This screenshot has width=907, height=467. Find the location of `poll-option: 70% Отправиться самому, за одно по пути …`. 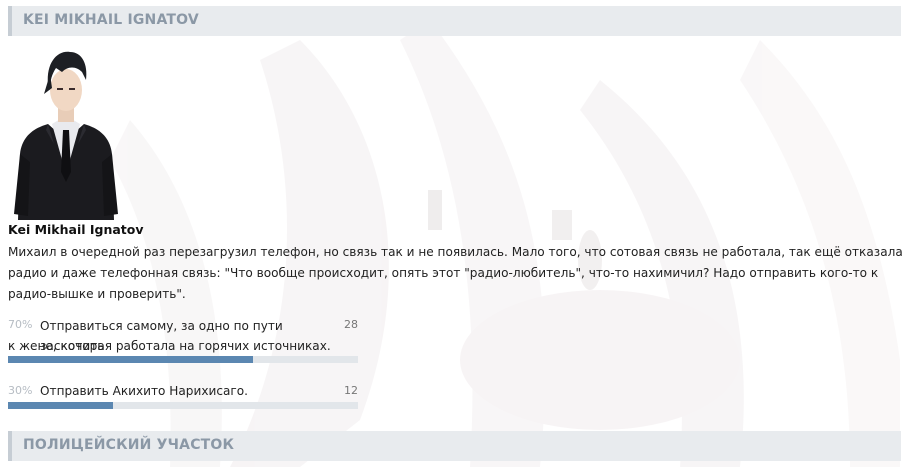

poll-option: 70% Отправиться самому, за одно по пути … is located at coordinates (183, 340).